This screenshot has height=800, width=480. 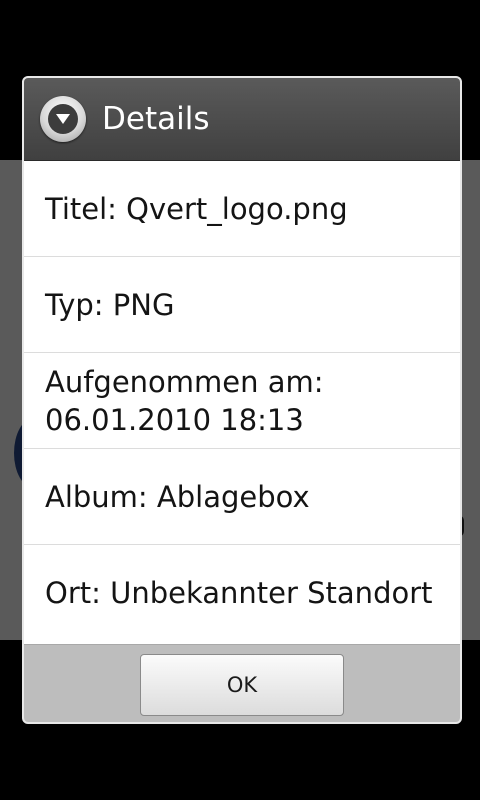 I want to click on detail-row-date-taken: Aufgenommen am: 06.01.2010 18:13, so click(x=242, y=401).